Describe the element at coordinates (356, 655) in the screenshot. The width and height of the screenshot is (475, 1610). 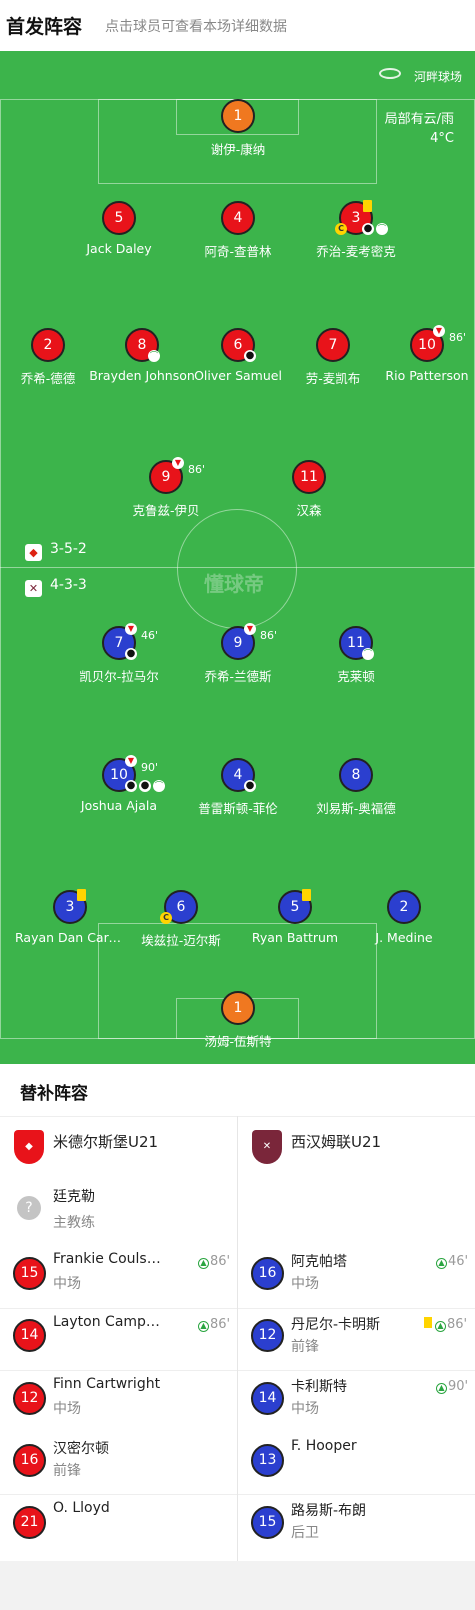
I see `player-away-11: 11 ⌒ 克莱顿` at that location.